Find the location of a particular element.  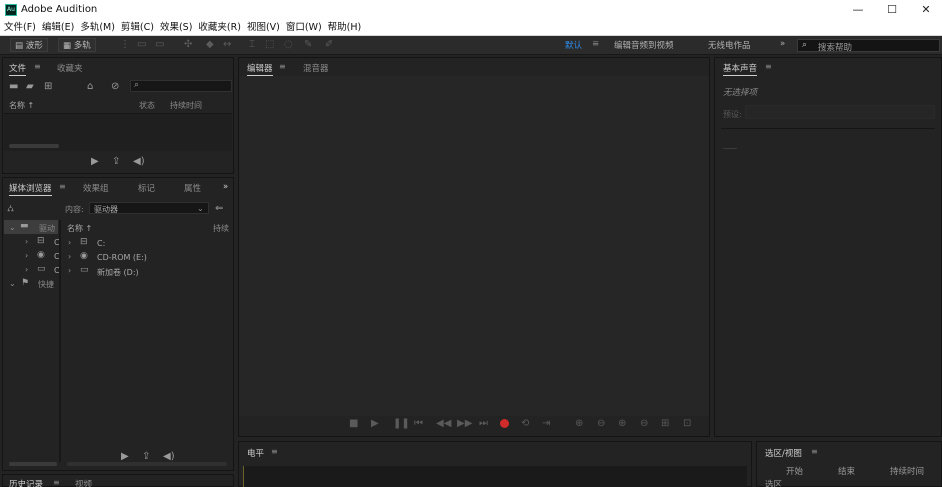

pause-icon: ❚❚ is located at coordinates (401, 423).